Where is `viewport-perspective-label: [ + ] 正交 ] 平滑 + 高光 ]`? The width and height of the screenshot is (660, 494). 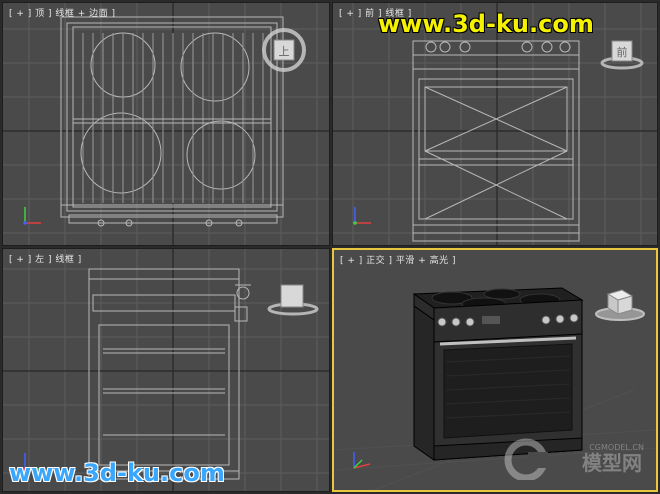 viewport-perspective-label: [ + ] 正交 ] 平滑 + 高光 ] is located at coordinates (398, 259).